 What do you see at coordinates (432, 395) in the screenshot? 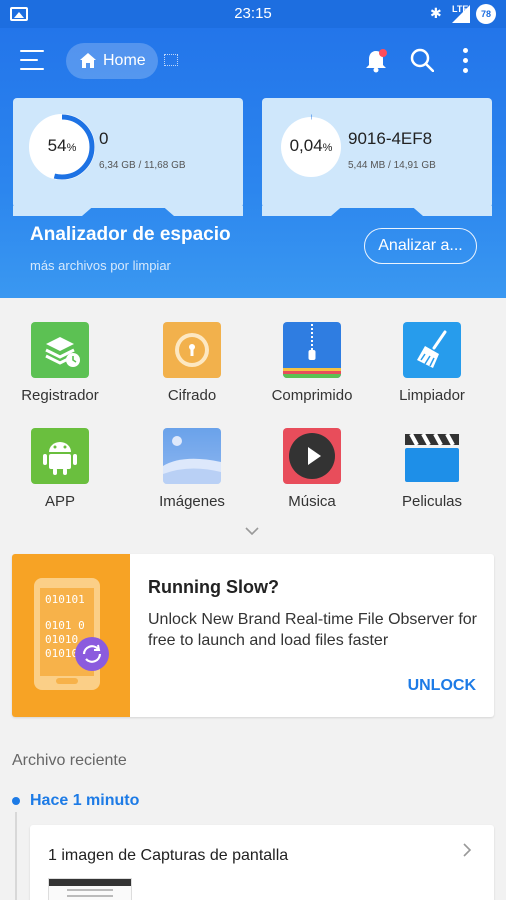
I see `category-label: Limpiador` at bounding box center [432, 395].